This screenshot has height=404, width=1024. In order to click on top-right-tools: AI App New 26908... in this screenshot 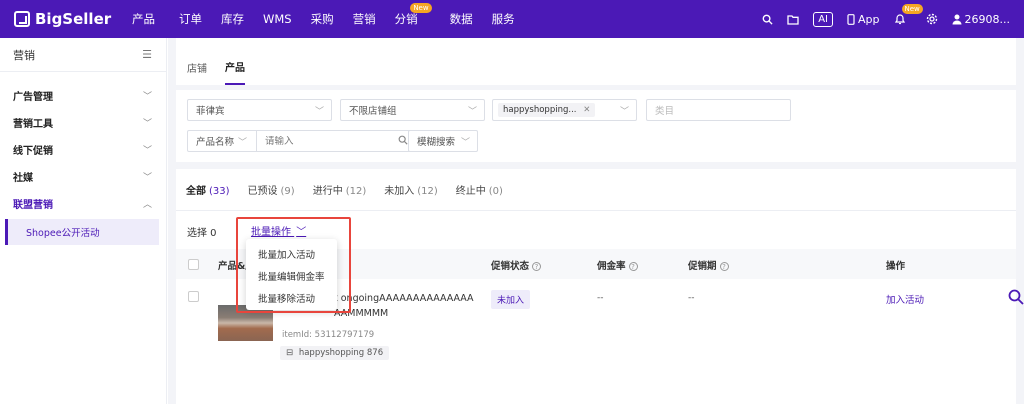, I will do `click(893, 19)`.